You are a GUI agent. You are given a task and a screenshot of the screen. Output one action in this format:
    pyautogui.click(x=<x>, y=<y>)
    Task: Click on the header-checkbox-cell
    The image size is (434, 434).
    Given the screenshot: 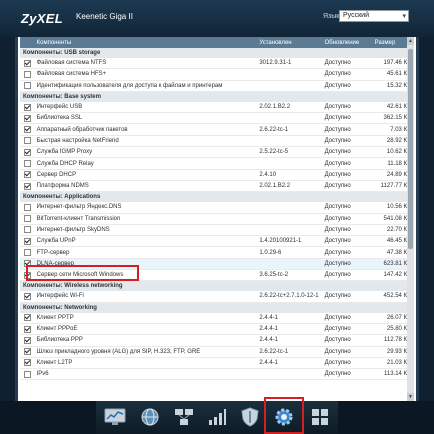 What is the action you would take?
    pyautogui.click(x=27, y=42)
    